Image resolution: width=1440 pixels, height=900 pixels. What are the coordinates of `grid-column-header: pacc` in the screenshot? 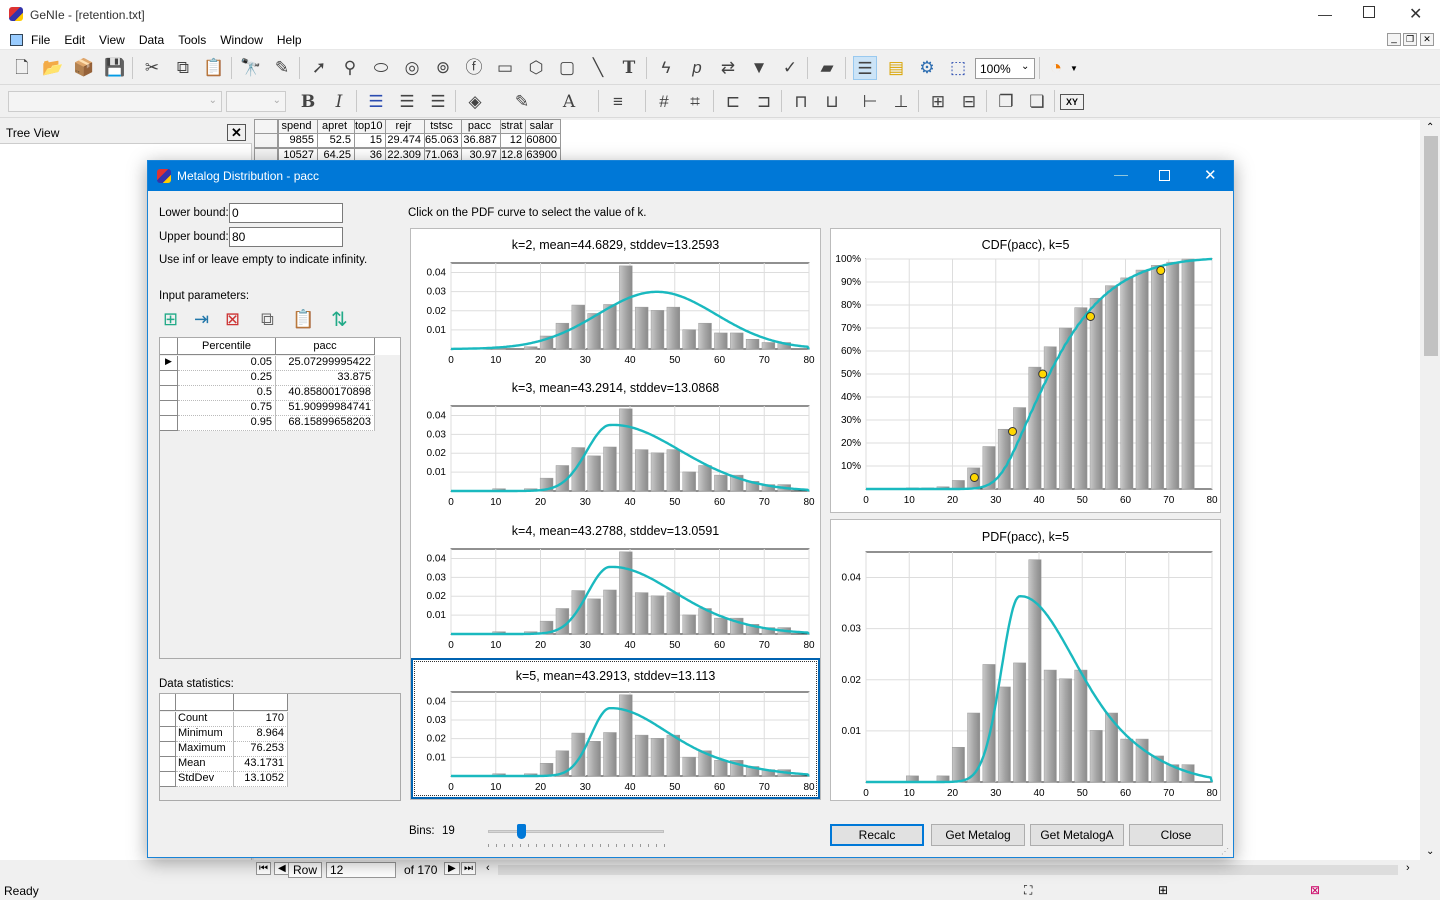 It's located at (481, 126).